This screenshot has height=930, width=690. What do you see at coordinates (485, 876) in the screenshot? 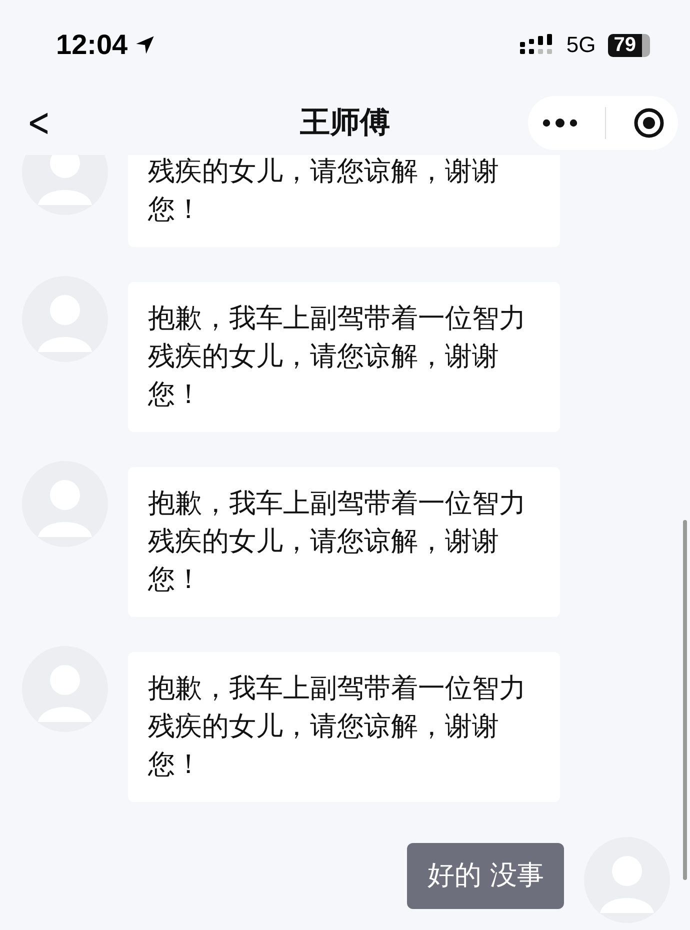
I see `message-bubble: 好的 没事` at bounding box center [485, 876].